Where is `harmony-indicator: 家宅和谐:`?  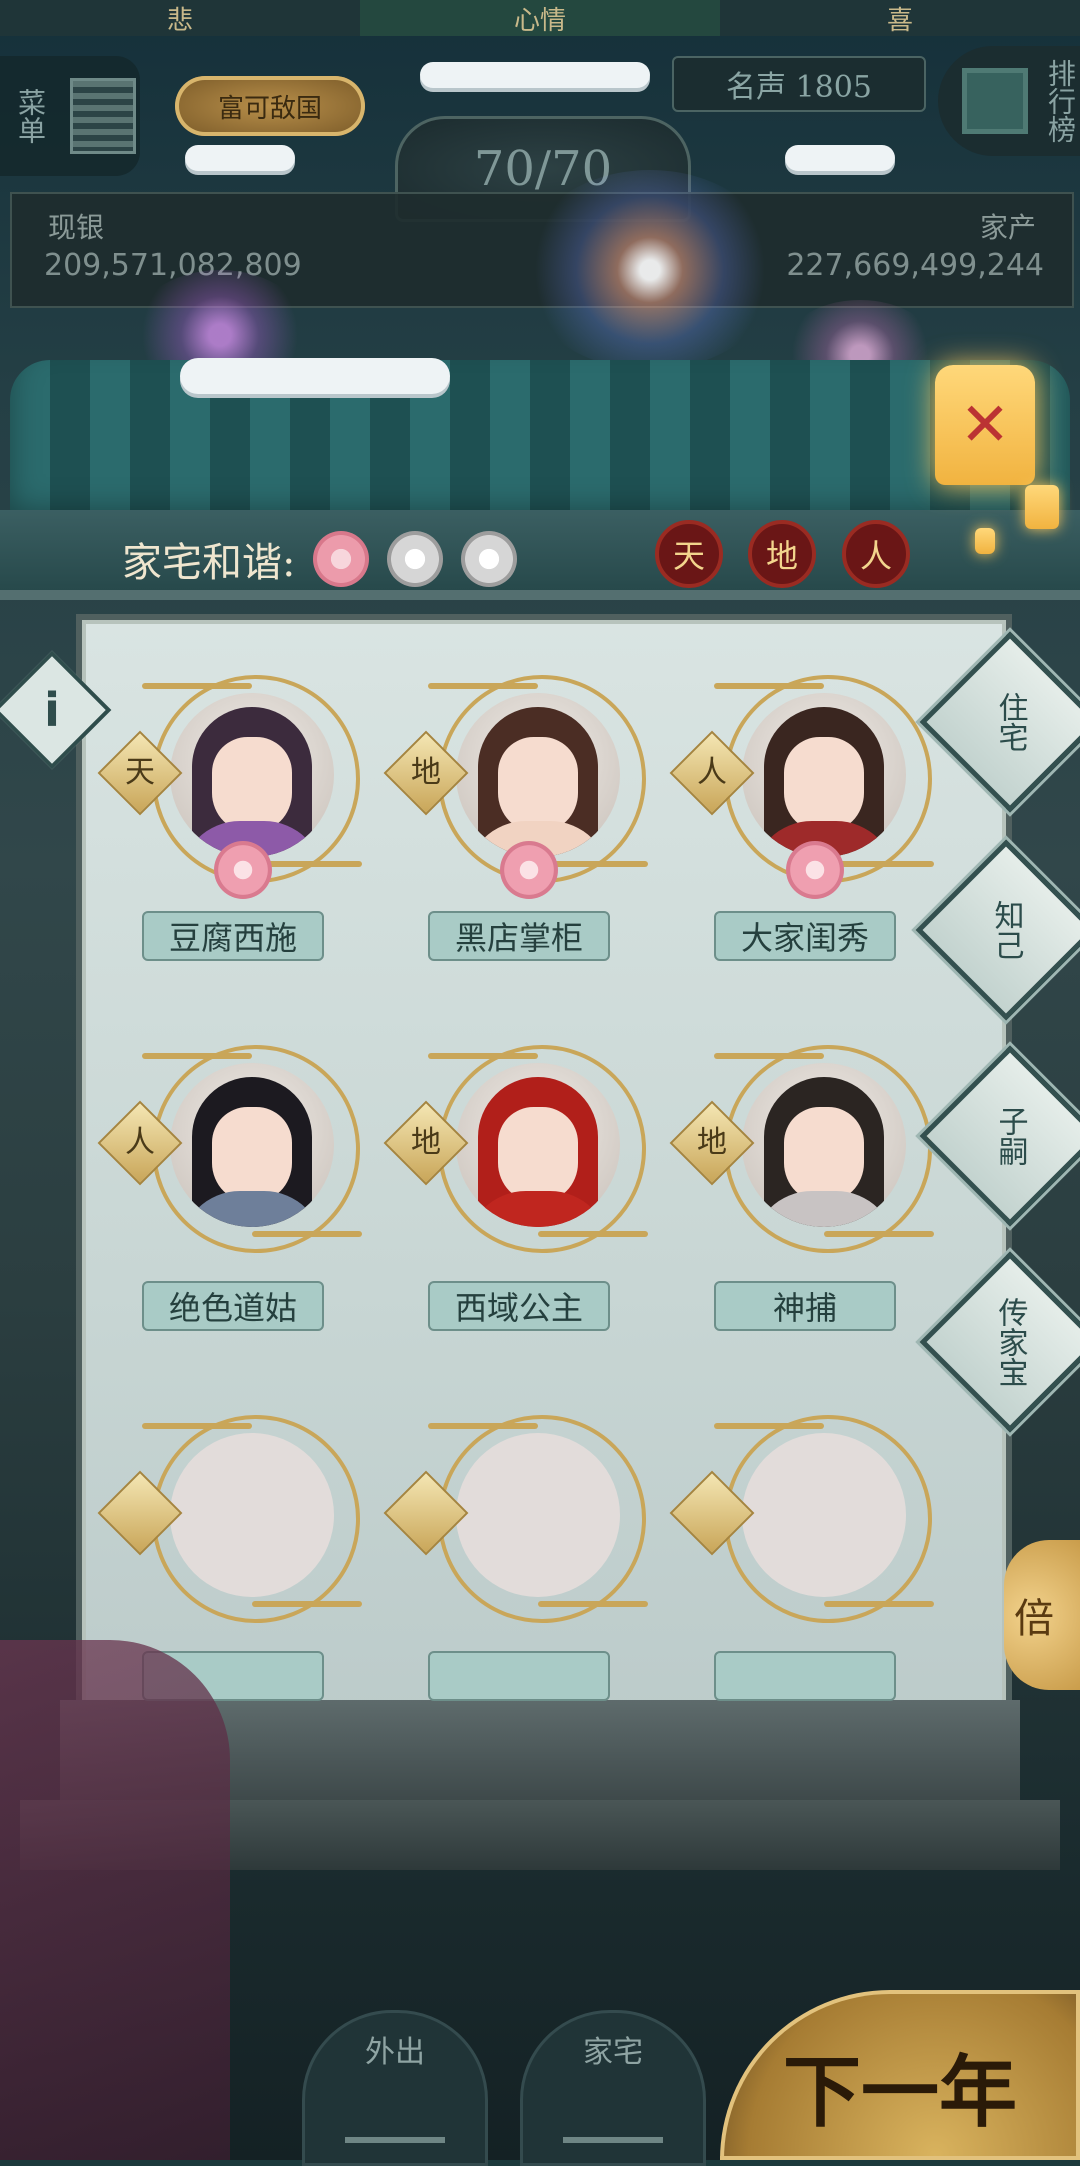 harmony-indicator: 家宅和谐: is located at coordinates (320, 559).